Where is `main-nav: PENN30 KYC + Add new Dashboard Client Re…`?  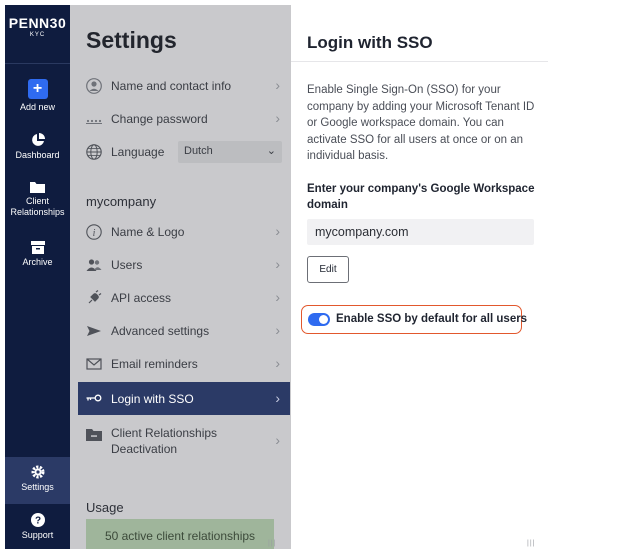
main-nav: PENN30 KYC + Add new Dashboard Client Re… is located at coordinates (37, 277).